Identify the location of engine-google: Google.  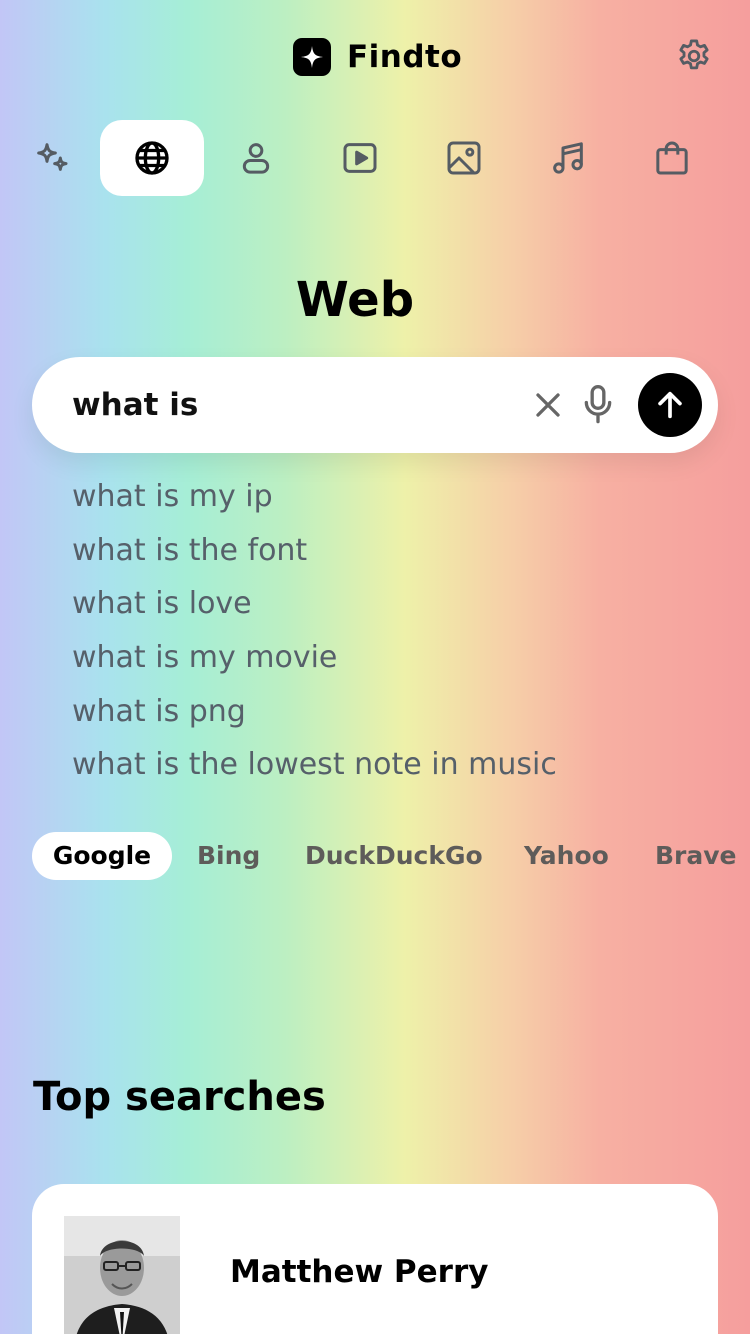
(102, 856).